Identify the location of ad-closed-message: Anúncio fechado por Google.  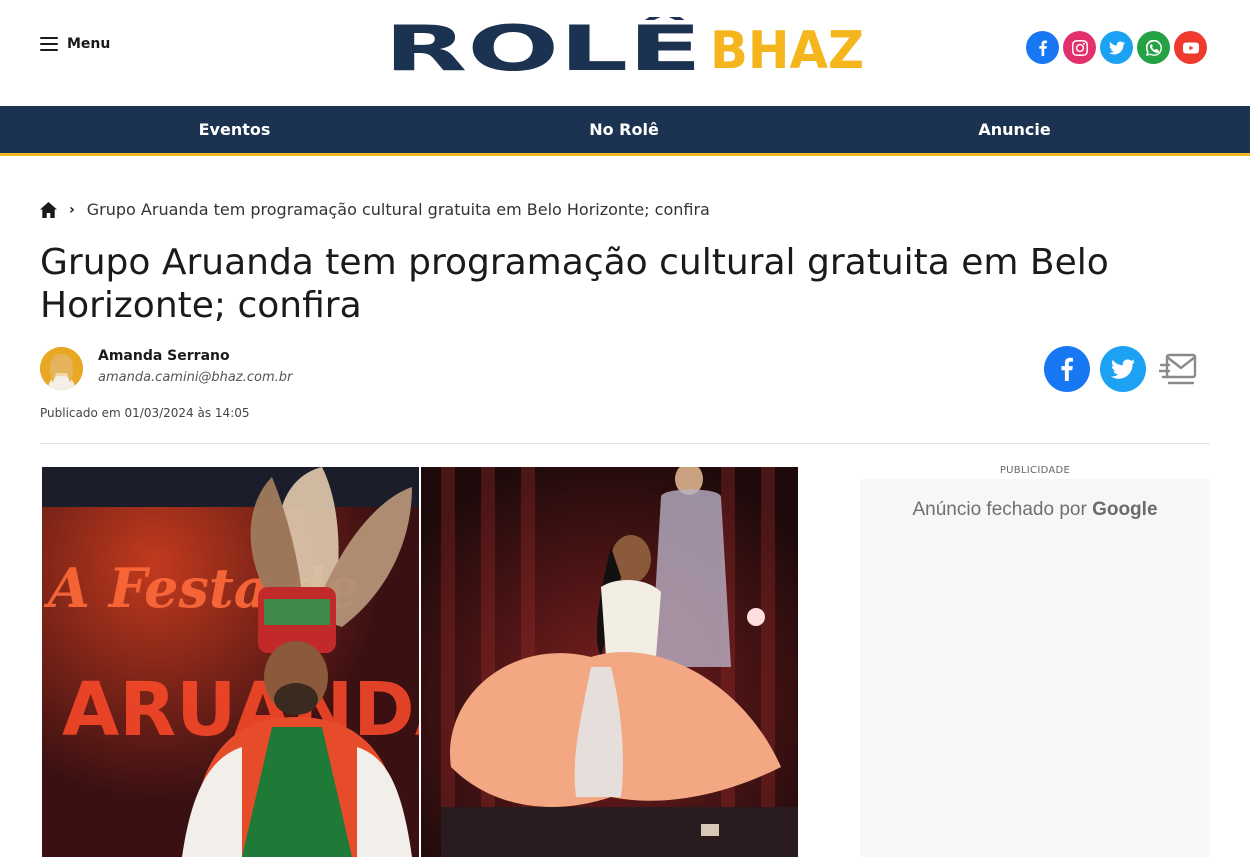
(1035, 510).